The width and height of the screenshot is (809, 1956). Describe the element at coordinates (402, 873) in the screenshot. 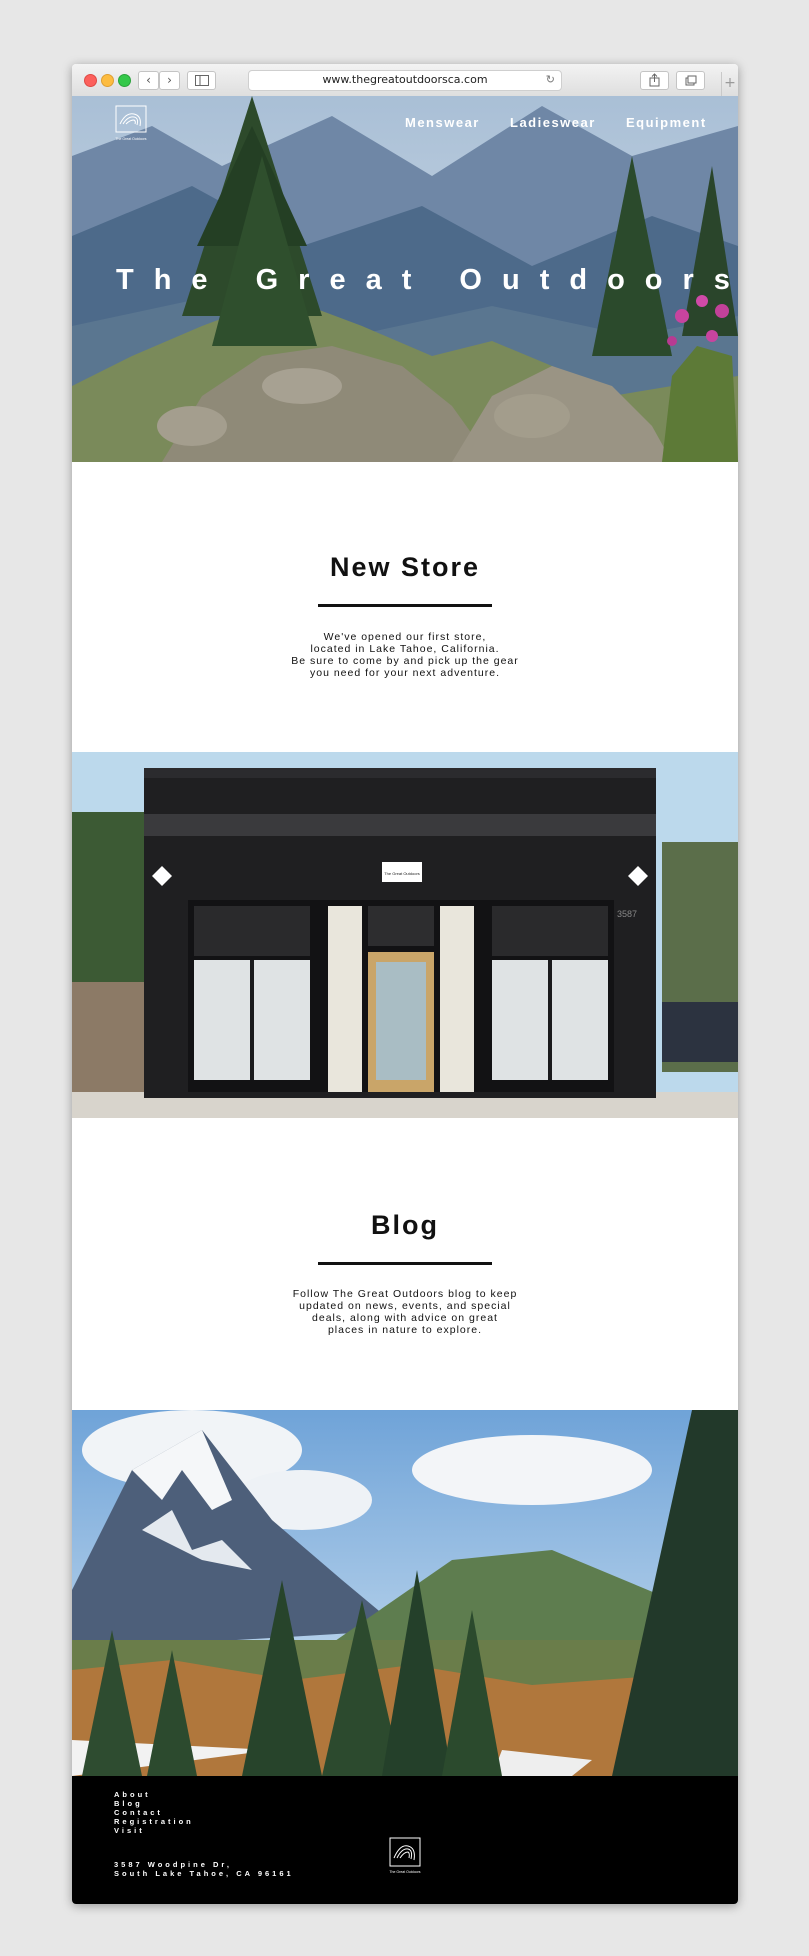

I see `store-sign-text: The Great Outdoors` at that location.